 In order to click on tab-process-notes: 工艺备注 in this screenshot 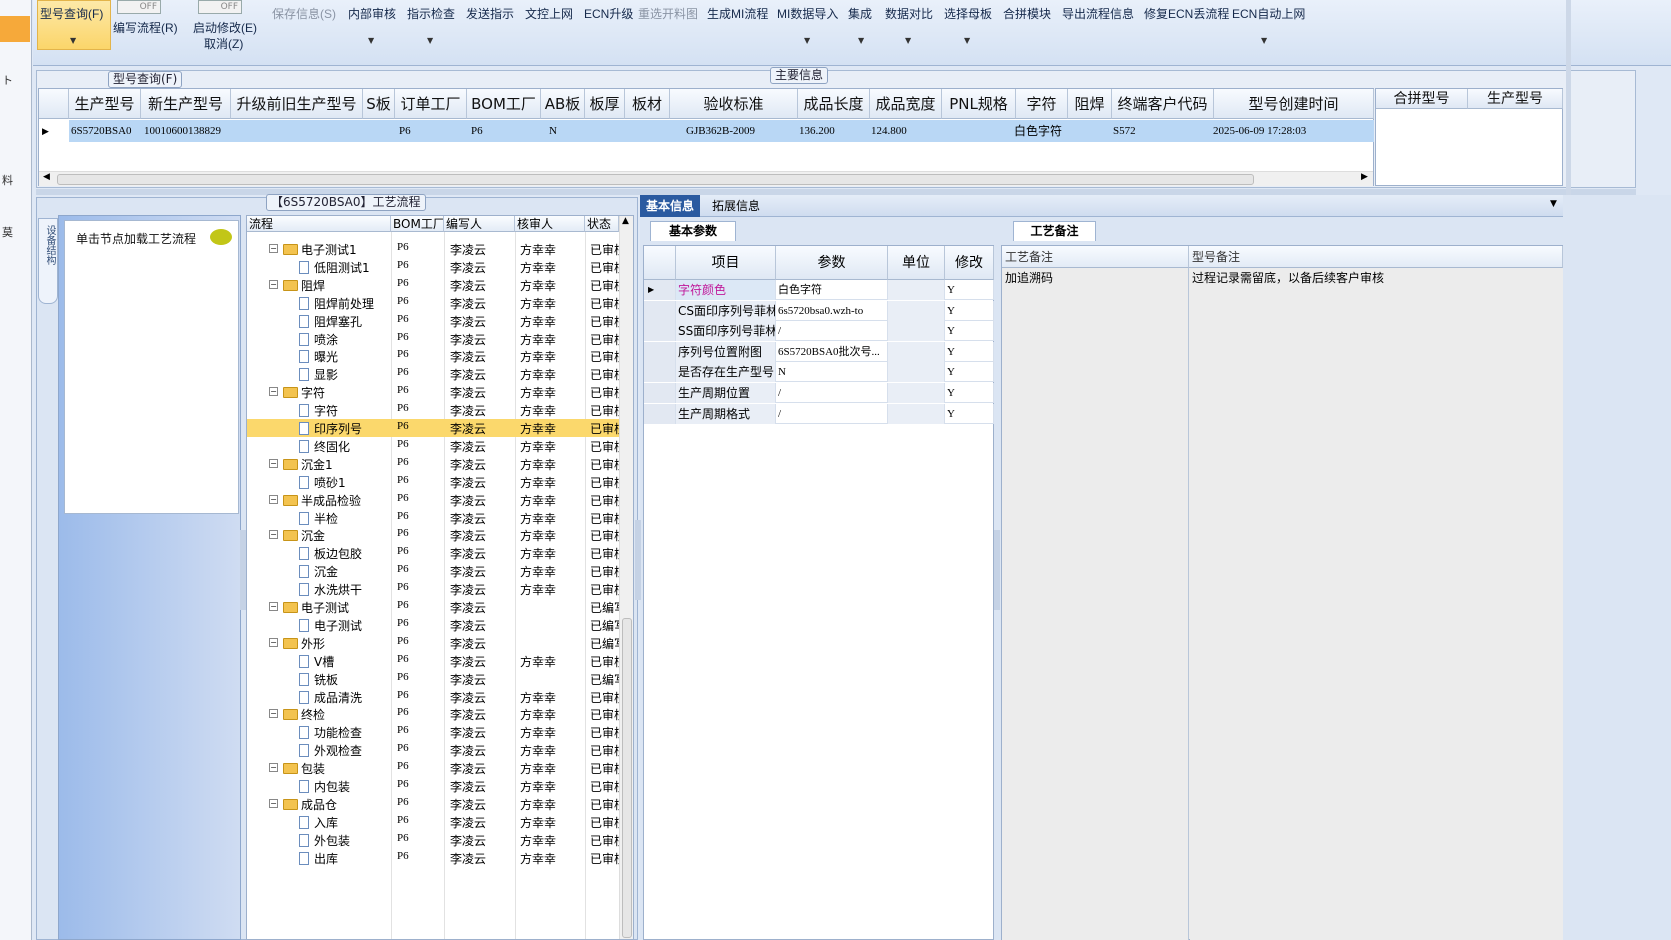, I will do `click(1054, 231)`.